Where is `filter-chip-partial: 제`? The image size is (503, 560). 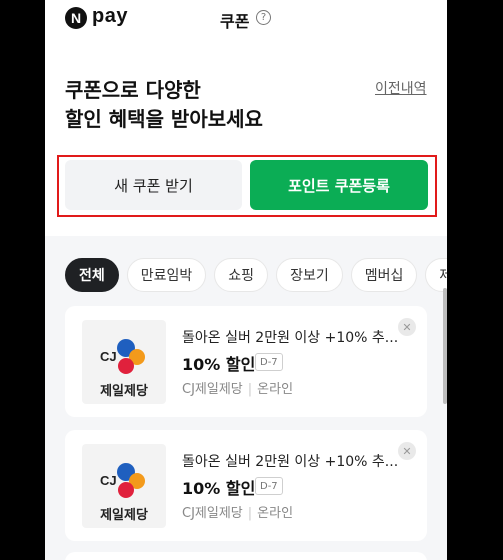 filter-chip-partial: 제 is located at coordinates (436, 275).